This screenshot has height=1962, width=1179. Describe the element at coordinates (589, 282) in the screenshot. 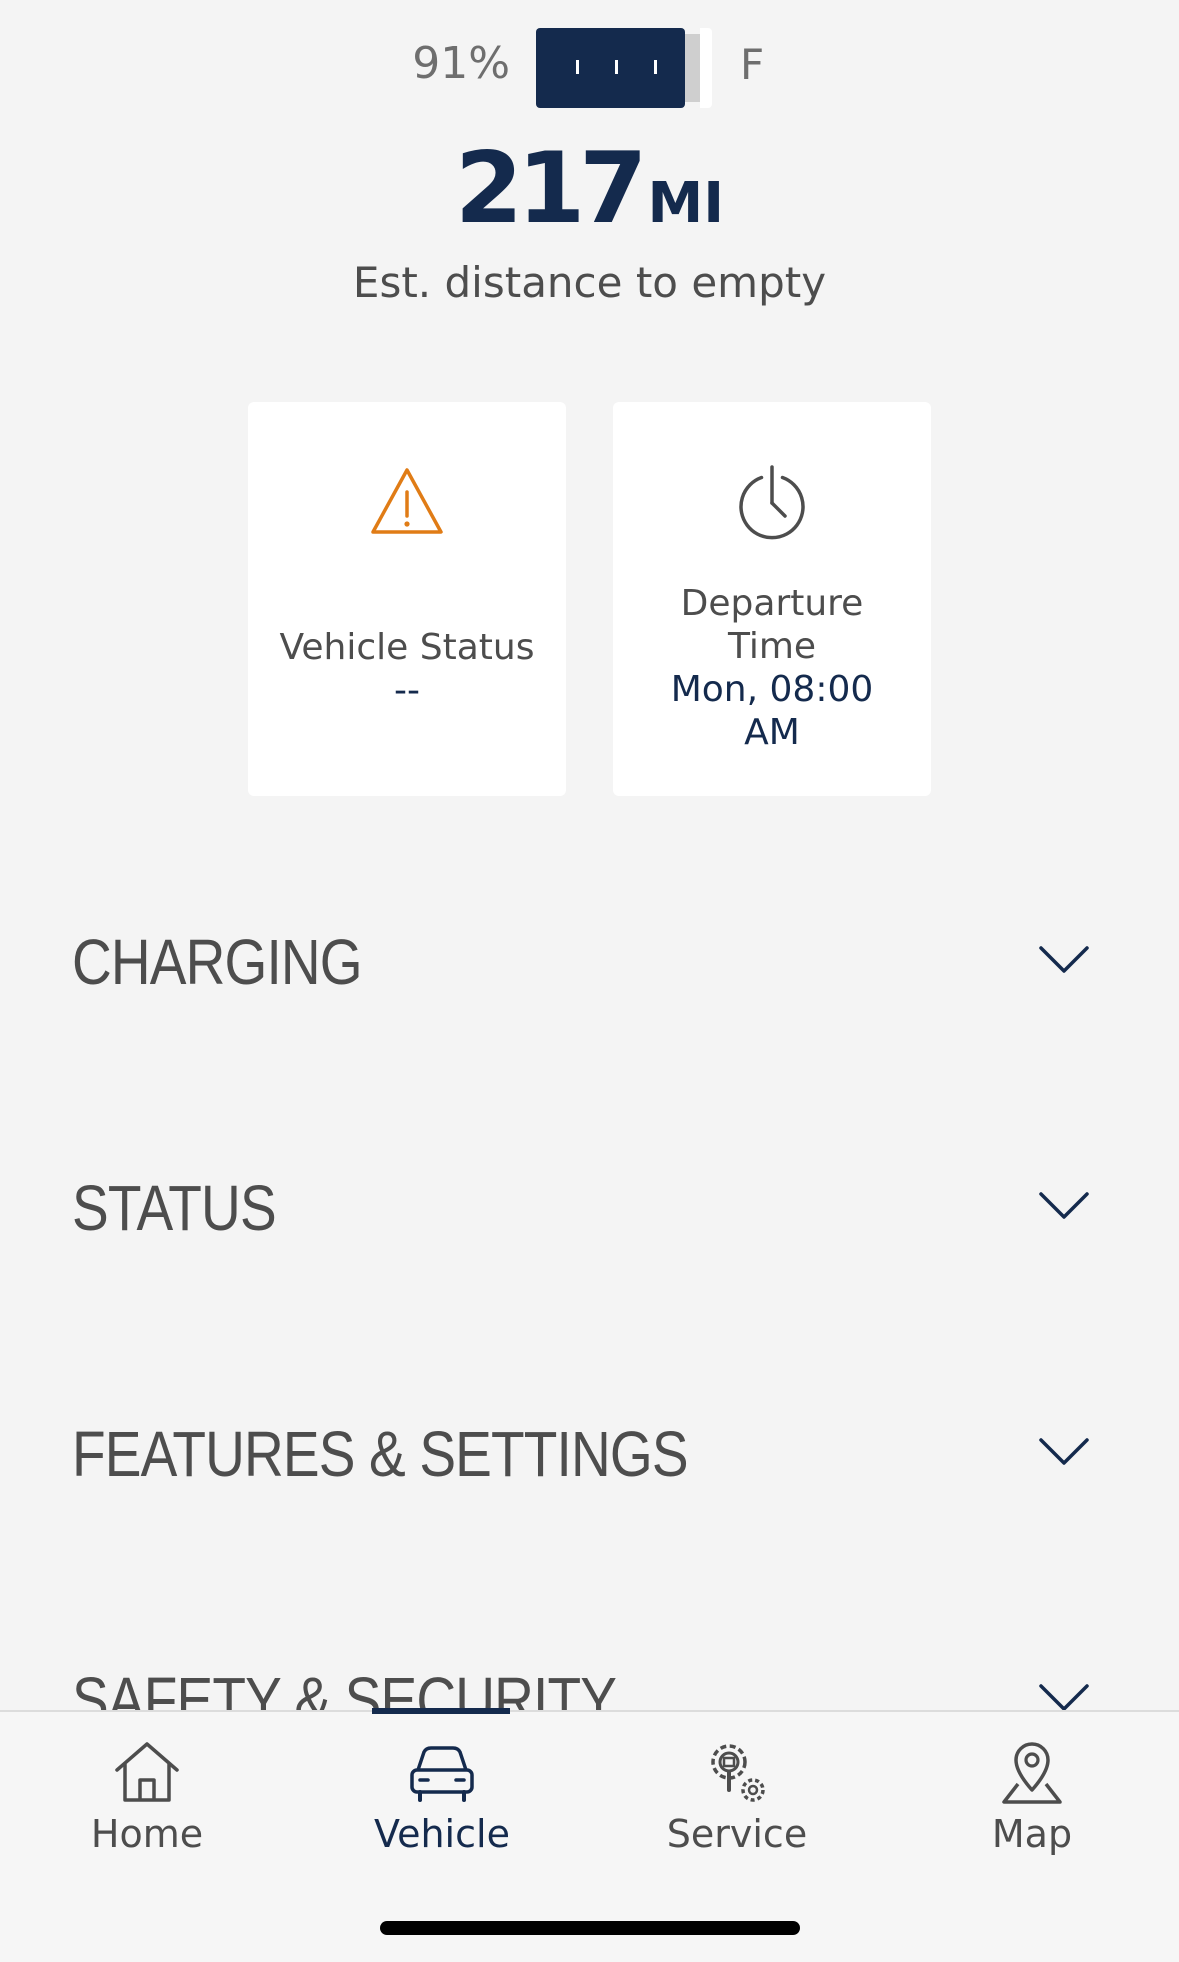

I see `range-caption: Est. distance to empty` at that location.